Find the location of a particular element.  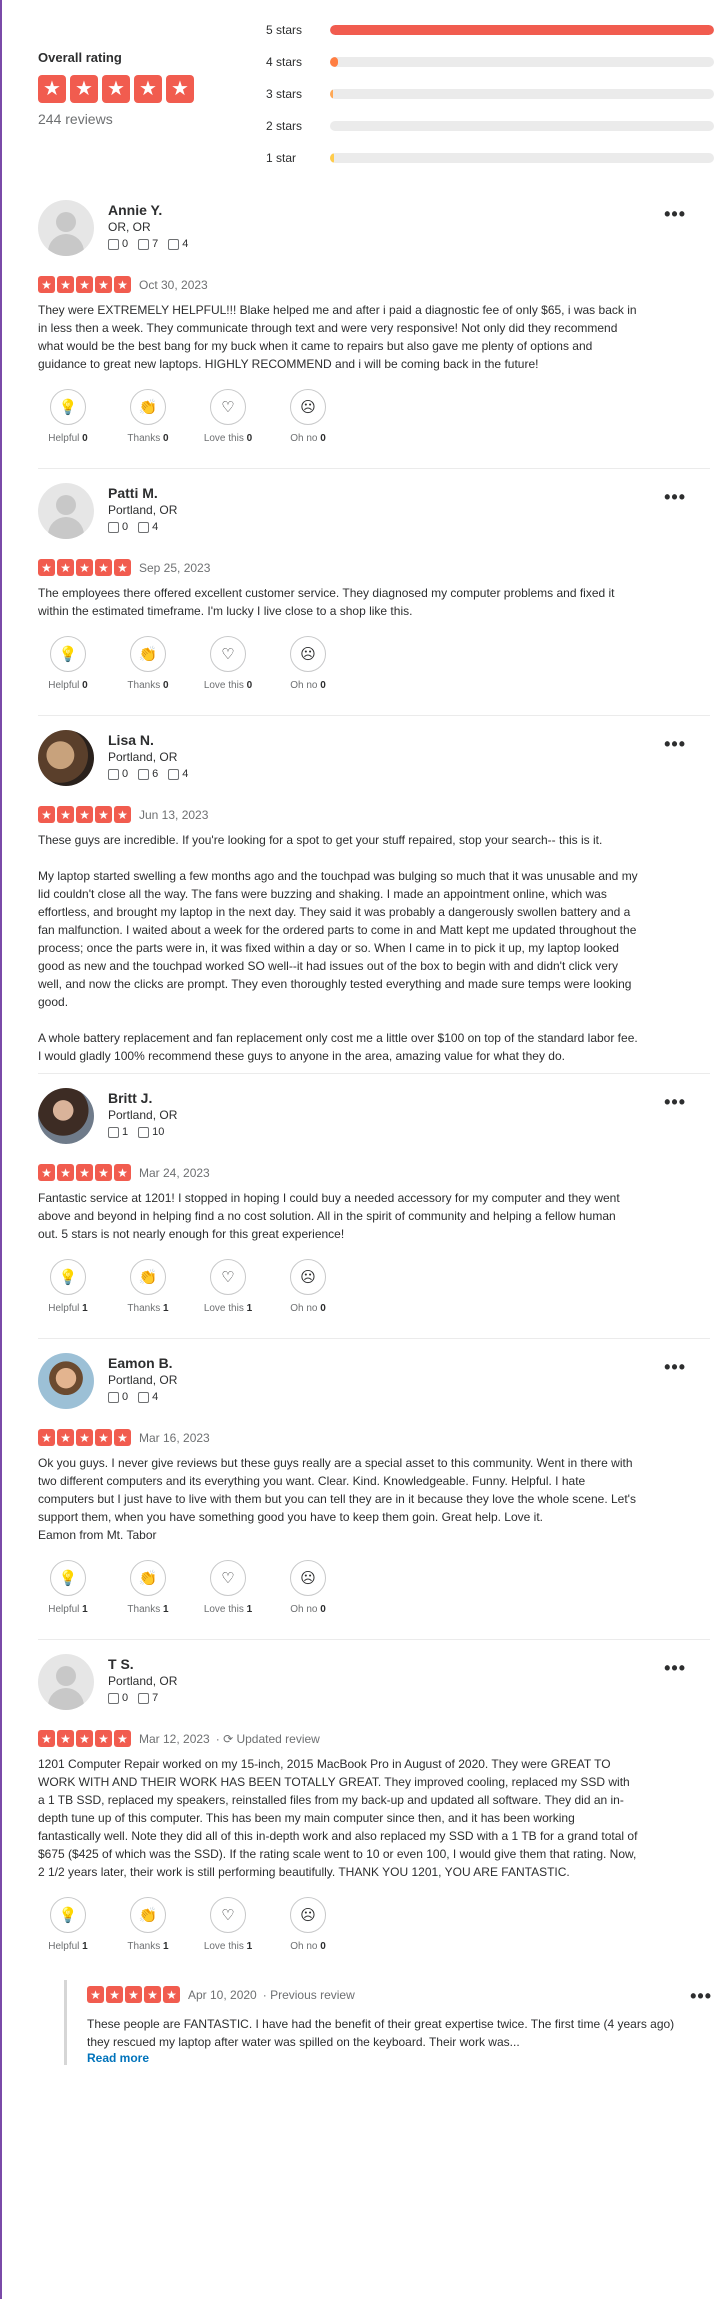

dist-row-3: 3 stars is located at coordinates (492, 94).